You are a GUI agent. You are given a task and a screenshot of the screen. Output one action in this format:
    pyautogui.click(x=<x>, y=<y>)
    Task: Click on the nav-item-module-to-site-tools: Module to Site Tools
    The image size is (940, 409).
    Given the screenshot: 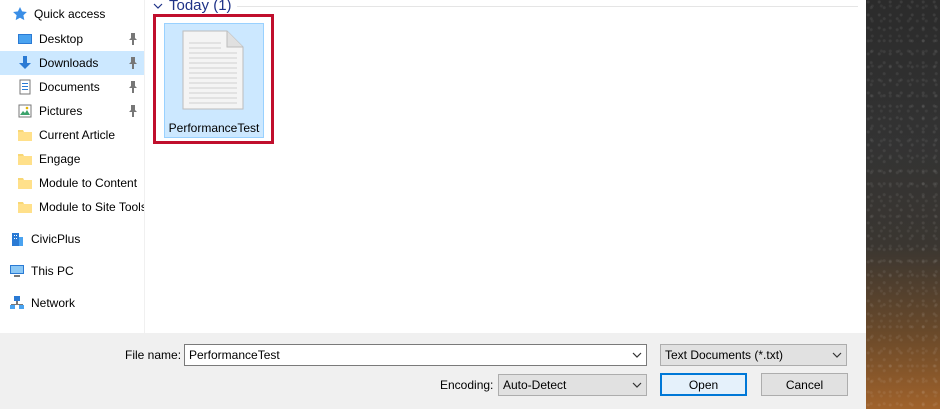 What is the action you would take?
    pyautogui.click(x=72, y=207)
    